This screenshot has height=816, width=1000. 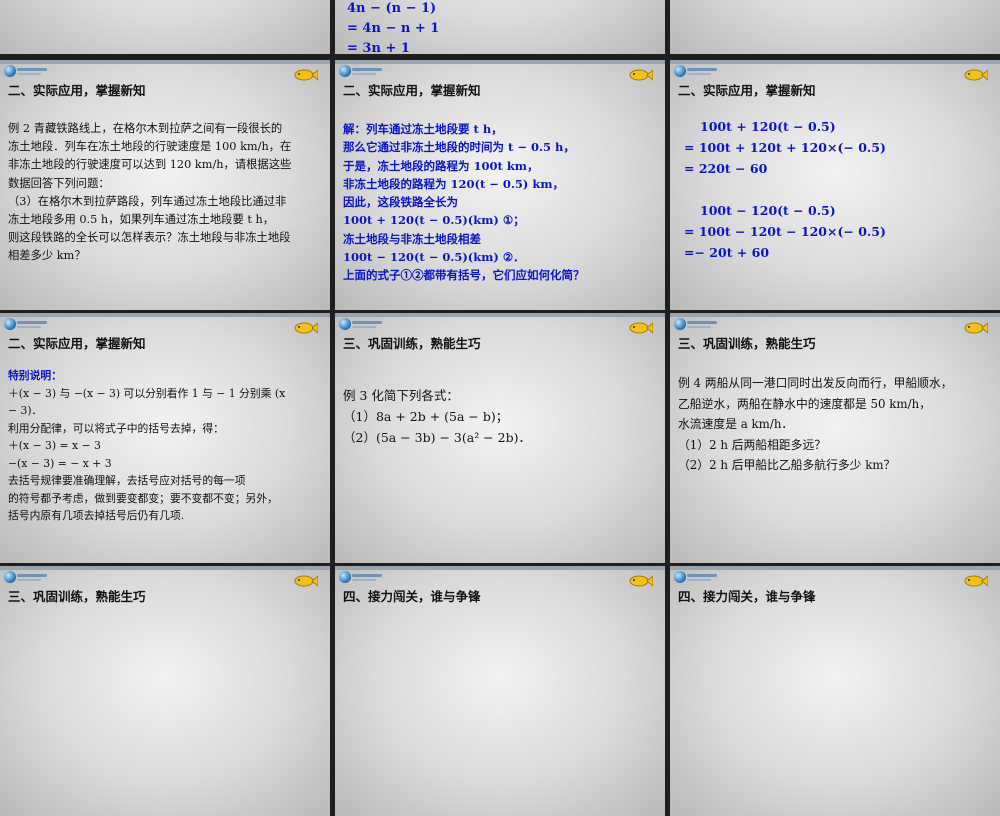 What do you see at coordinates (393, 28) in the screenshot?
I see `equation-line: = 4n − n + 1` at bounding box center [393, 28].